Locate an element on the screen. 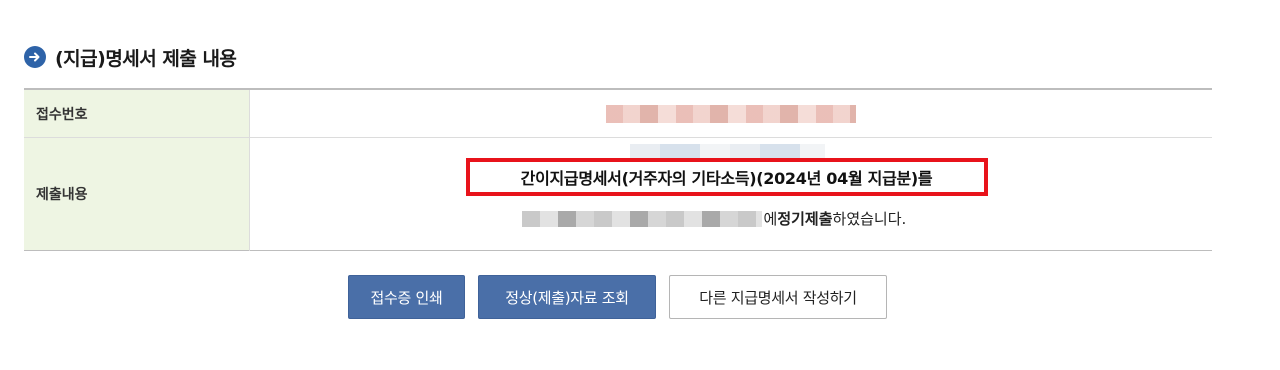 The image size is (1280, 370). masked-top-text is located at coordinates (727, 151).